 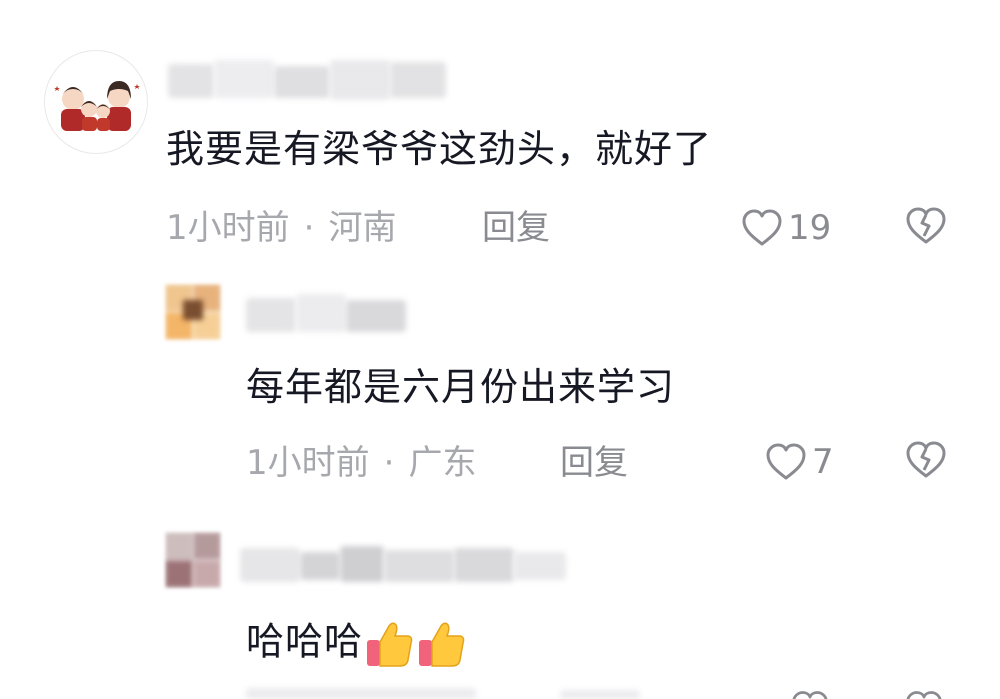 I want to click on comment-content: 哈哈哈, so click(x=356, y=644).